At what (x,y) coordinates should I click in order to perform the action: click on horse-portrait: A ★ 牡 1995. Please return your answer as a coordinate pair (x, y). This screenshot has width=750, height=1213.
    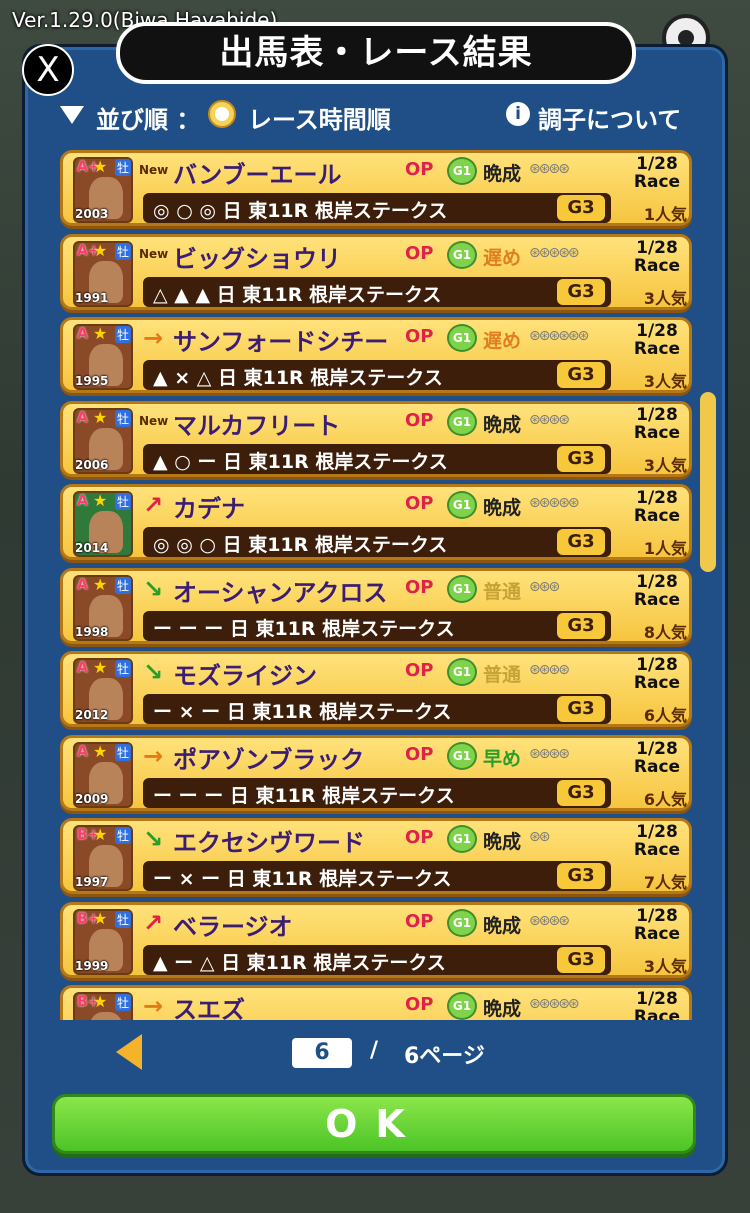
    Looking at the image, I should click on (103, 357).